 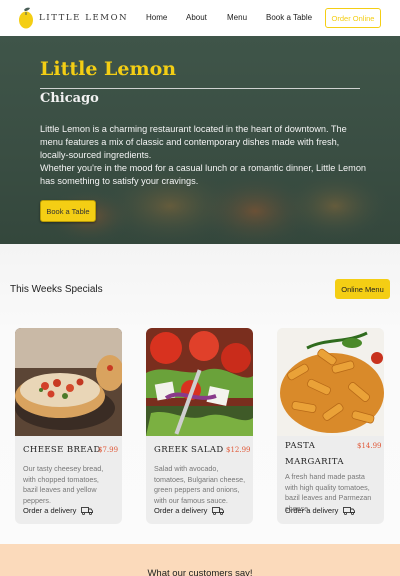 I want to click on card-price: $12.99, so click(x=238, y=450).